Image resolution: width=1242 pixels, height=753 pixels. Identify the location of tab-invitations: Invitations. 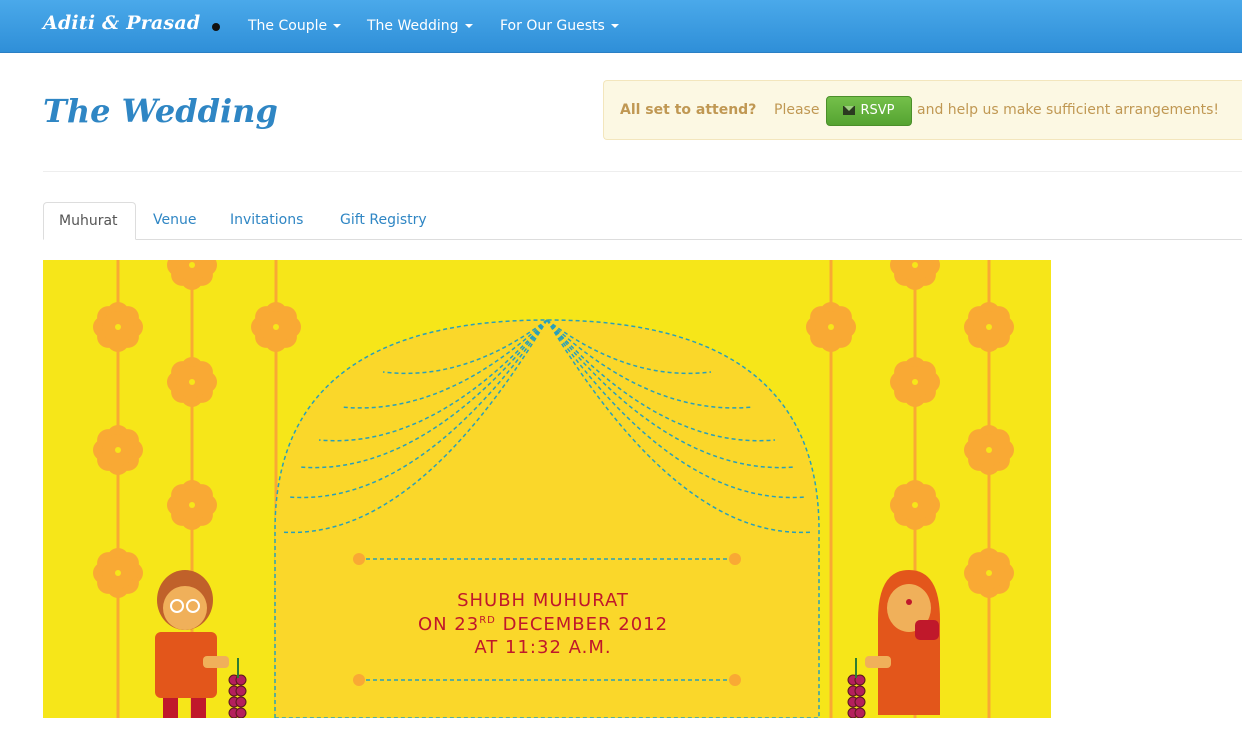
(266, 220).